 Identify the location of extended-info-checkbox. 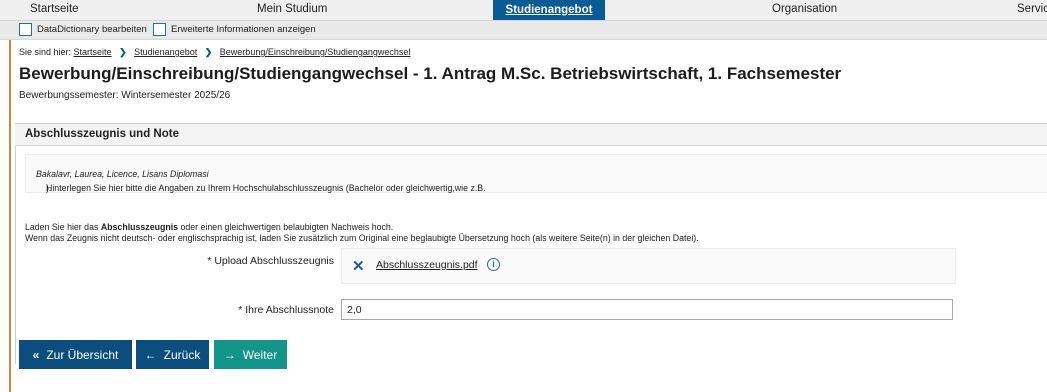
(159, 29).